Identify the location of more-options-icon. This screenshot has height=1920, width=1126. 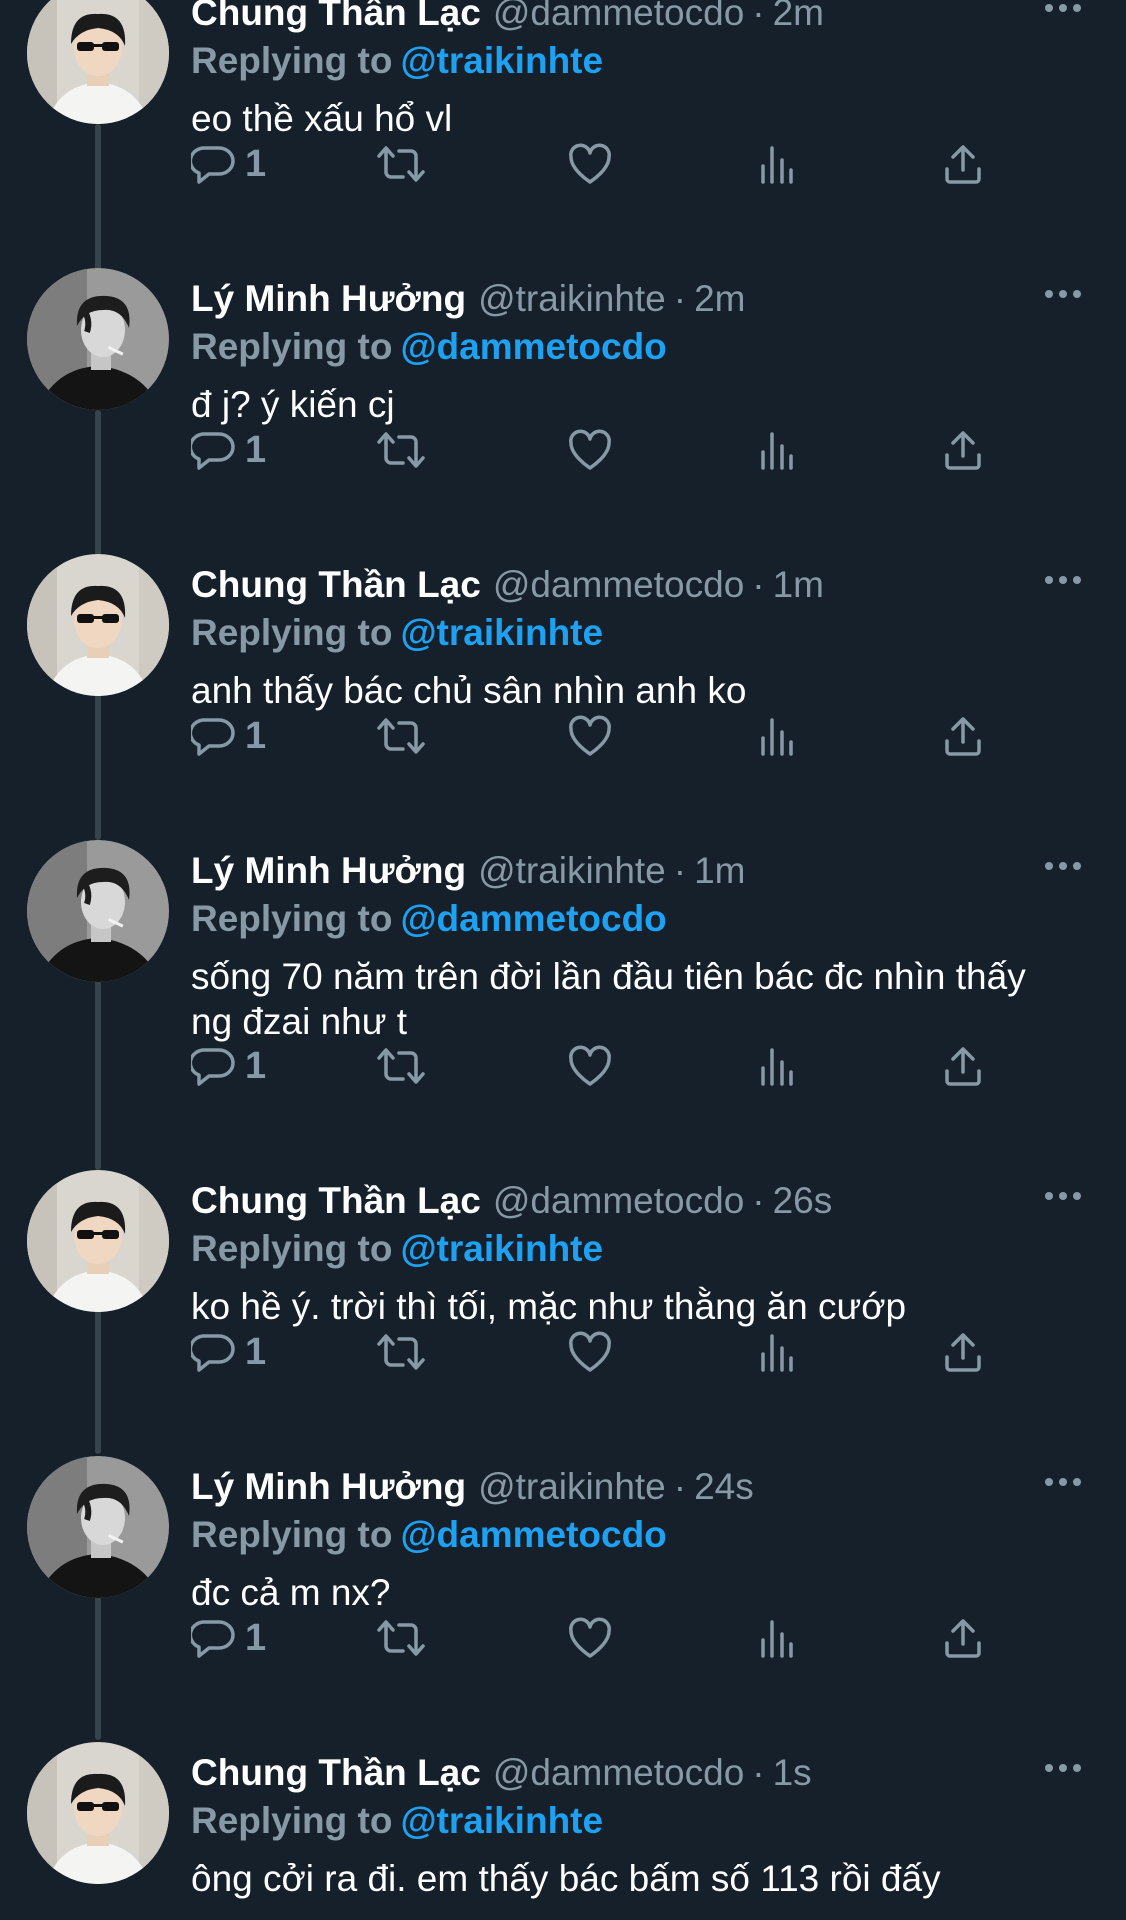
(1063, 1482).